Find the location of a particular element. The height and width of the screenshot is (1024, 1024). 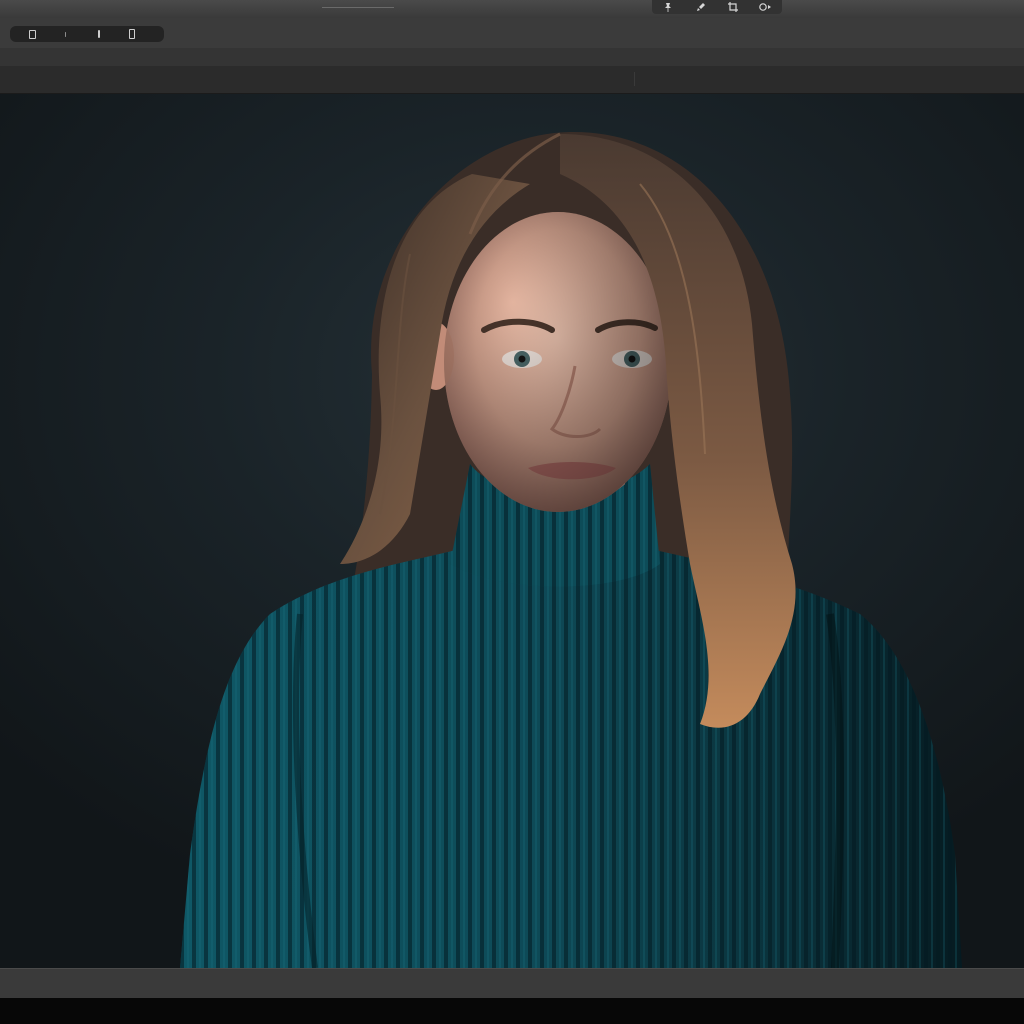

tab-left-label is located at coordinates (10, 79).